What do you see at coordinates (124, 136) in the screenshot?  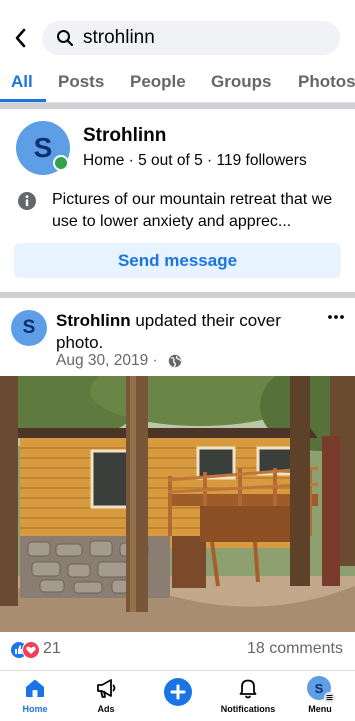 I see `page-name: Strohlinn` at bounding box center [124, 136].